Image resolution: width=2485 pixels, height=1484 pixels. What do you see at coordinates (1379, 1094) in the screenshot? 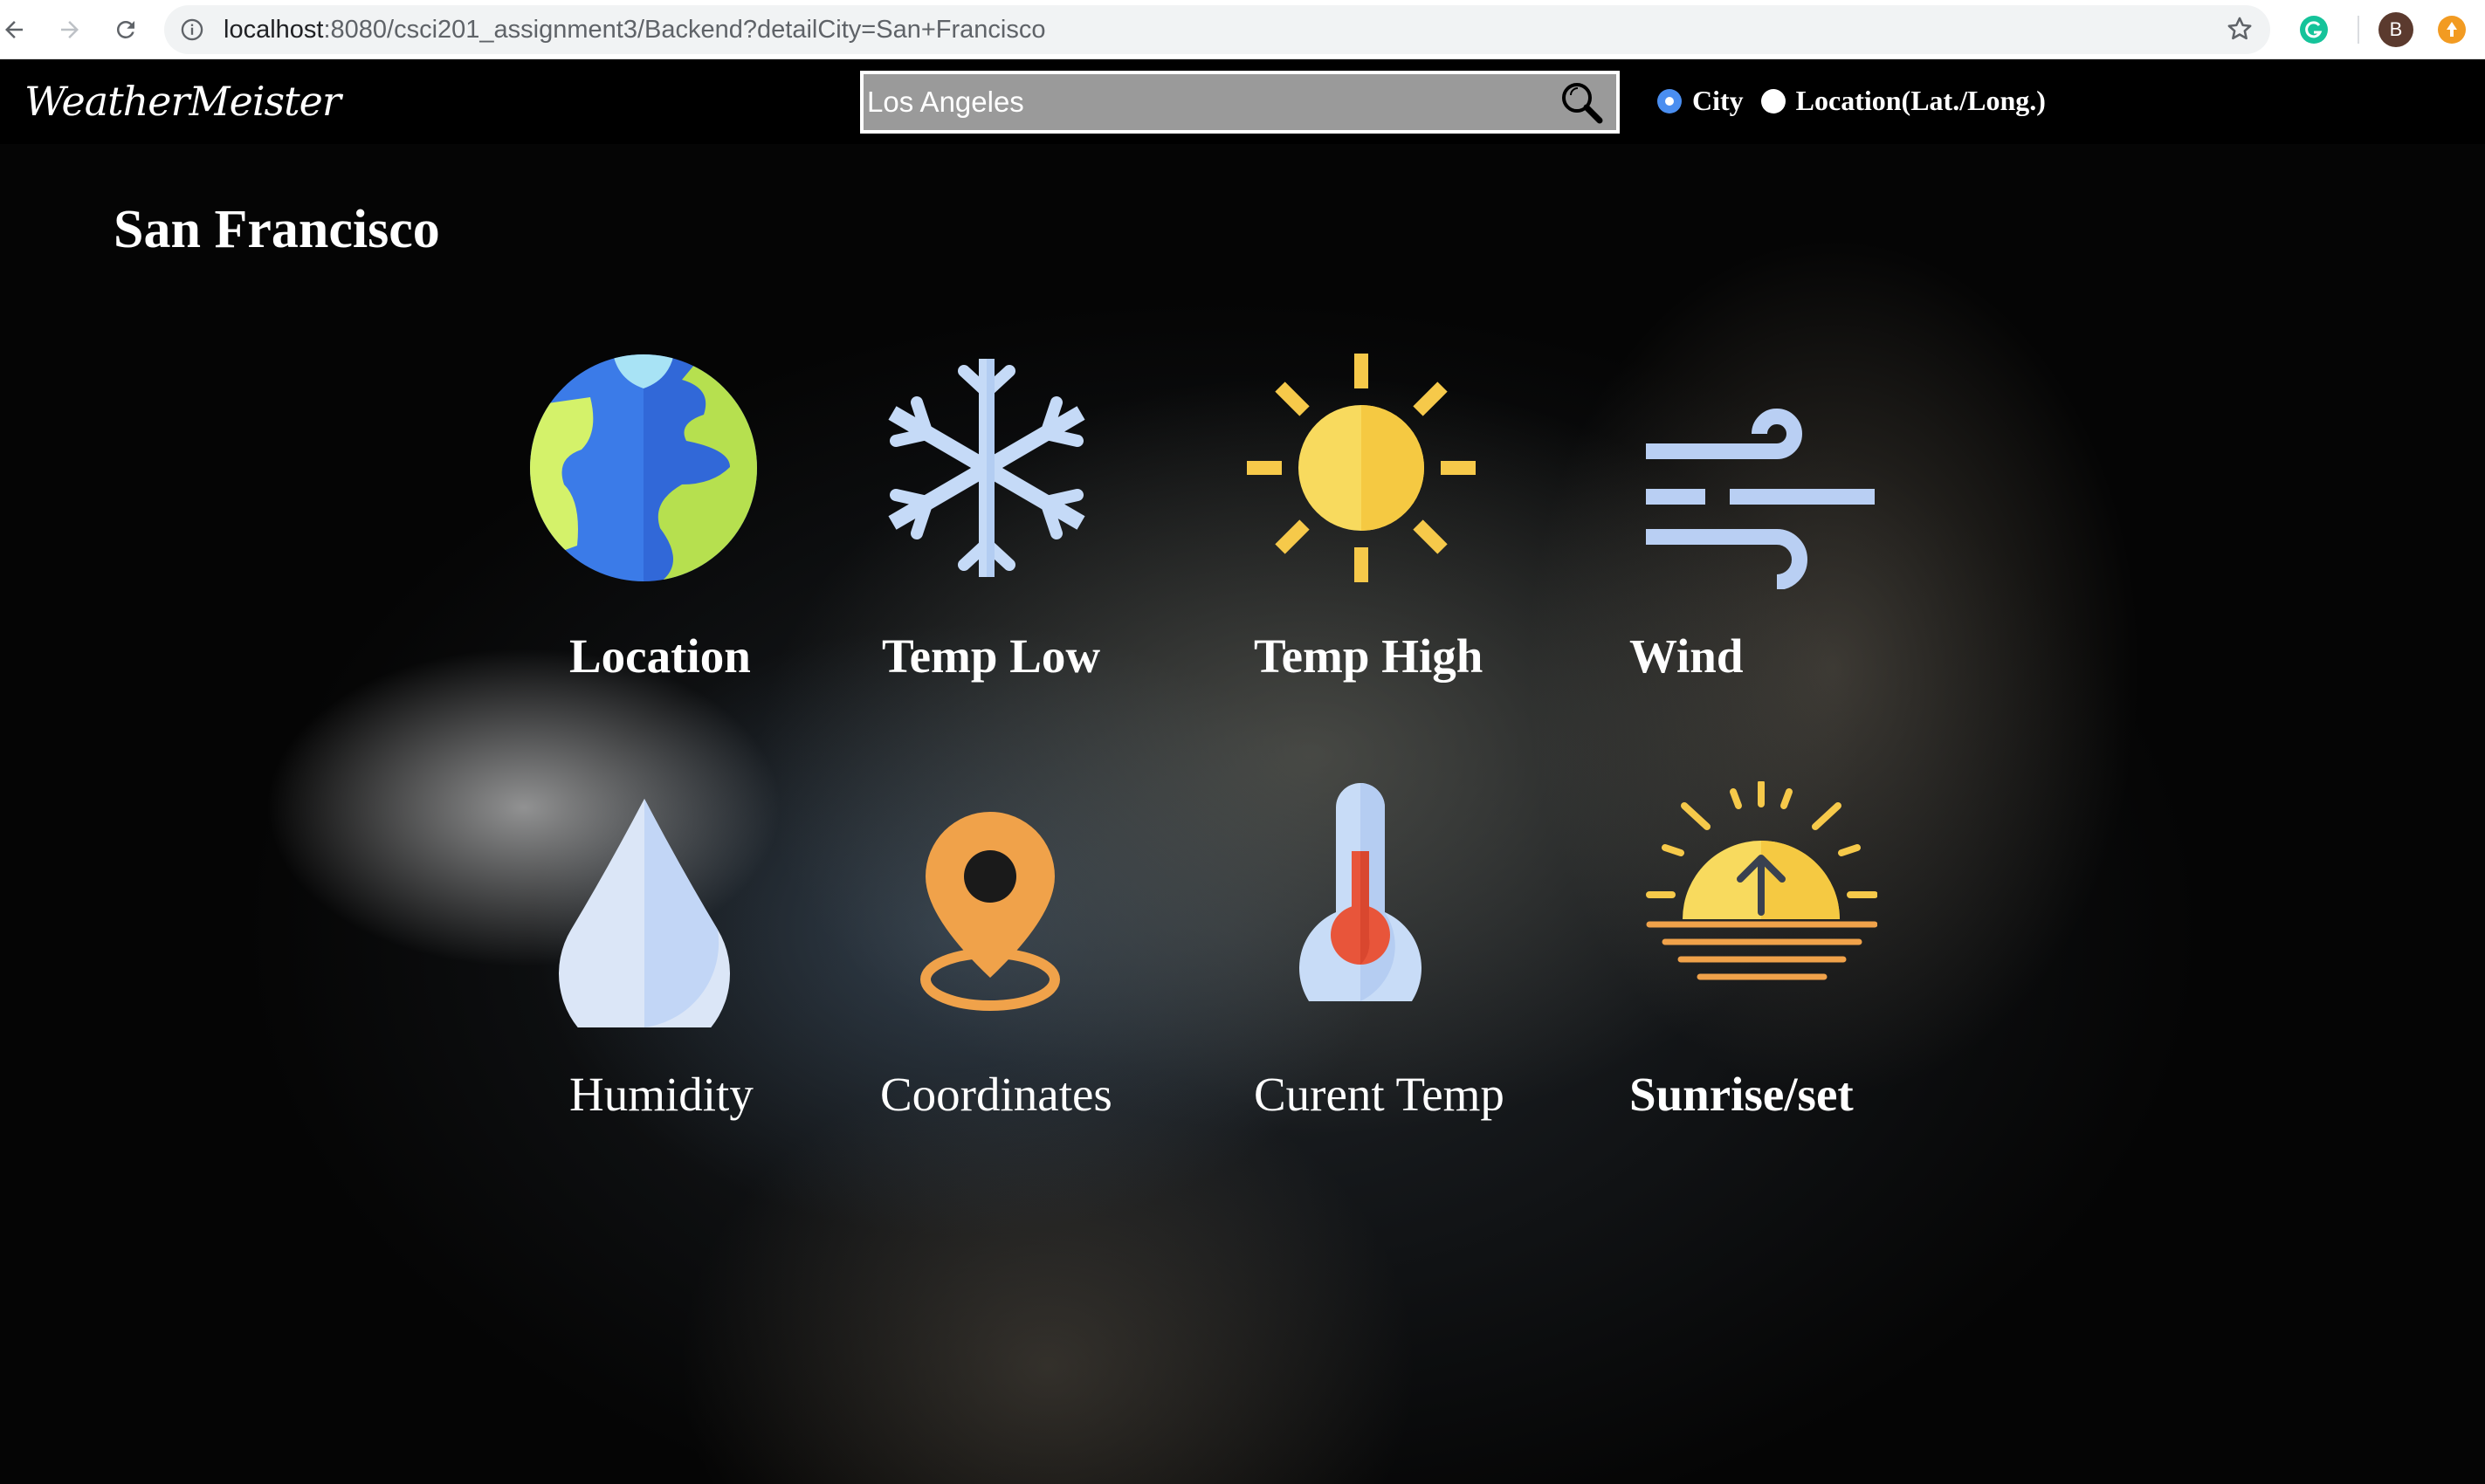
I see `tile-current-temp-label: Curent Temp` at bounding box center [1379, 1094].